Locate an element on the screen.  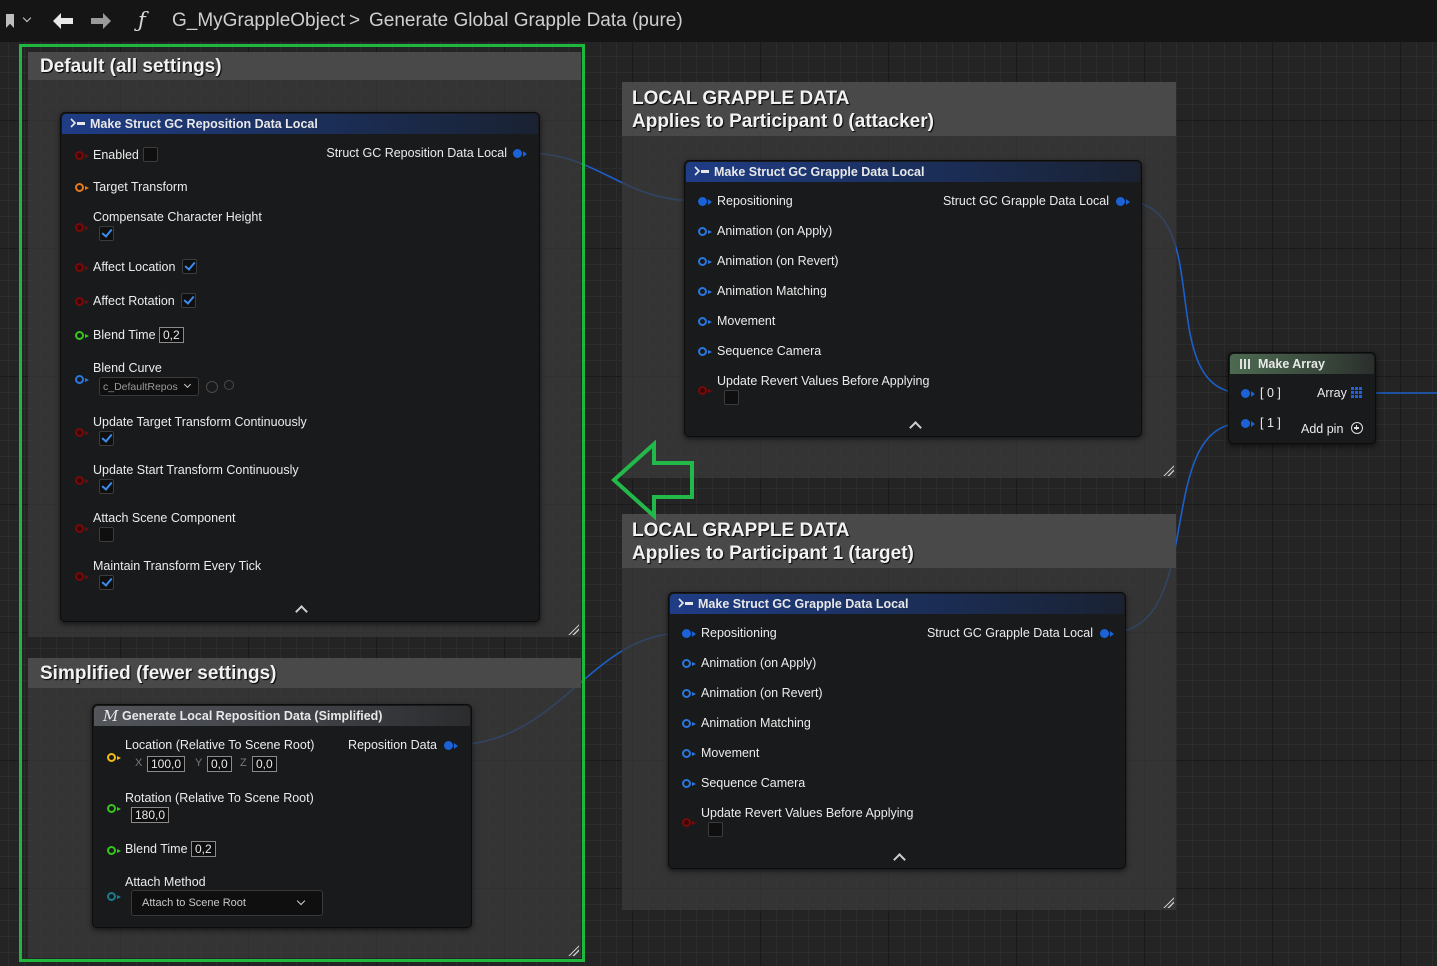
animation-revert-label: Animation (on Revert) is located at coordinates (778, 261).